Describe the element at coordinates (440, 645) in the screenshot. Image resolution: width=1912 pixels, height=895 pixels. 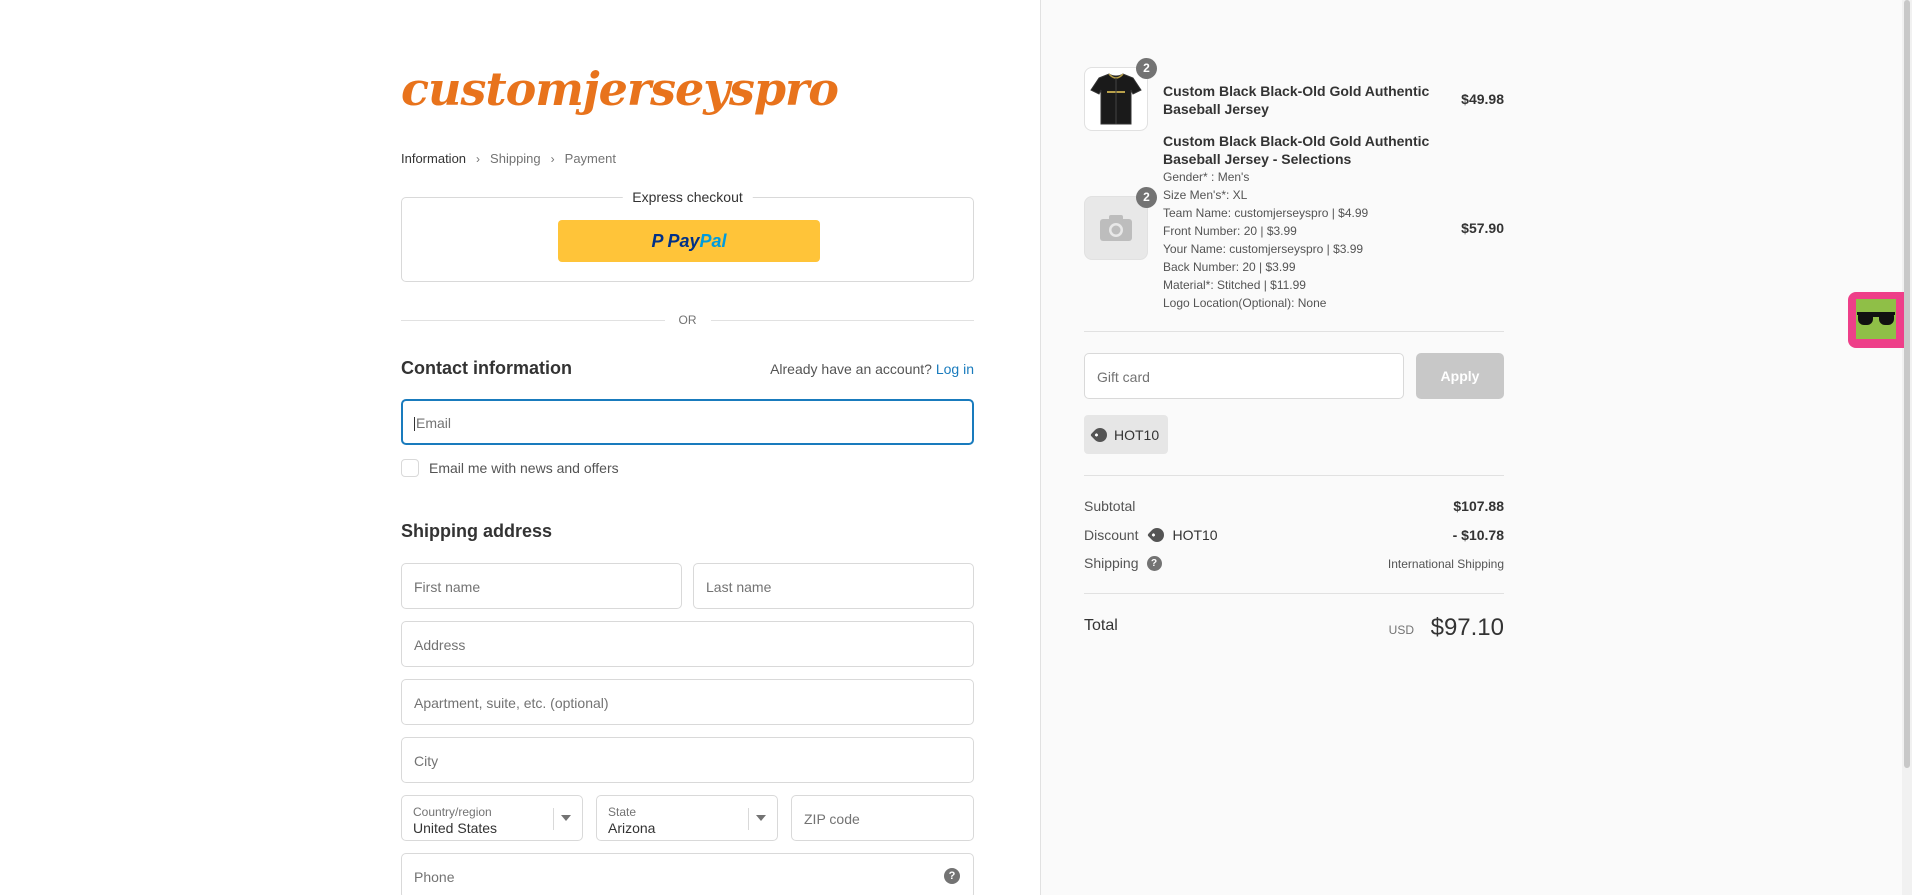
I see `address-placeholder: Address` at that location.